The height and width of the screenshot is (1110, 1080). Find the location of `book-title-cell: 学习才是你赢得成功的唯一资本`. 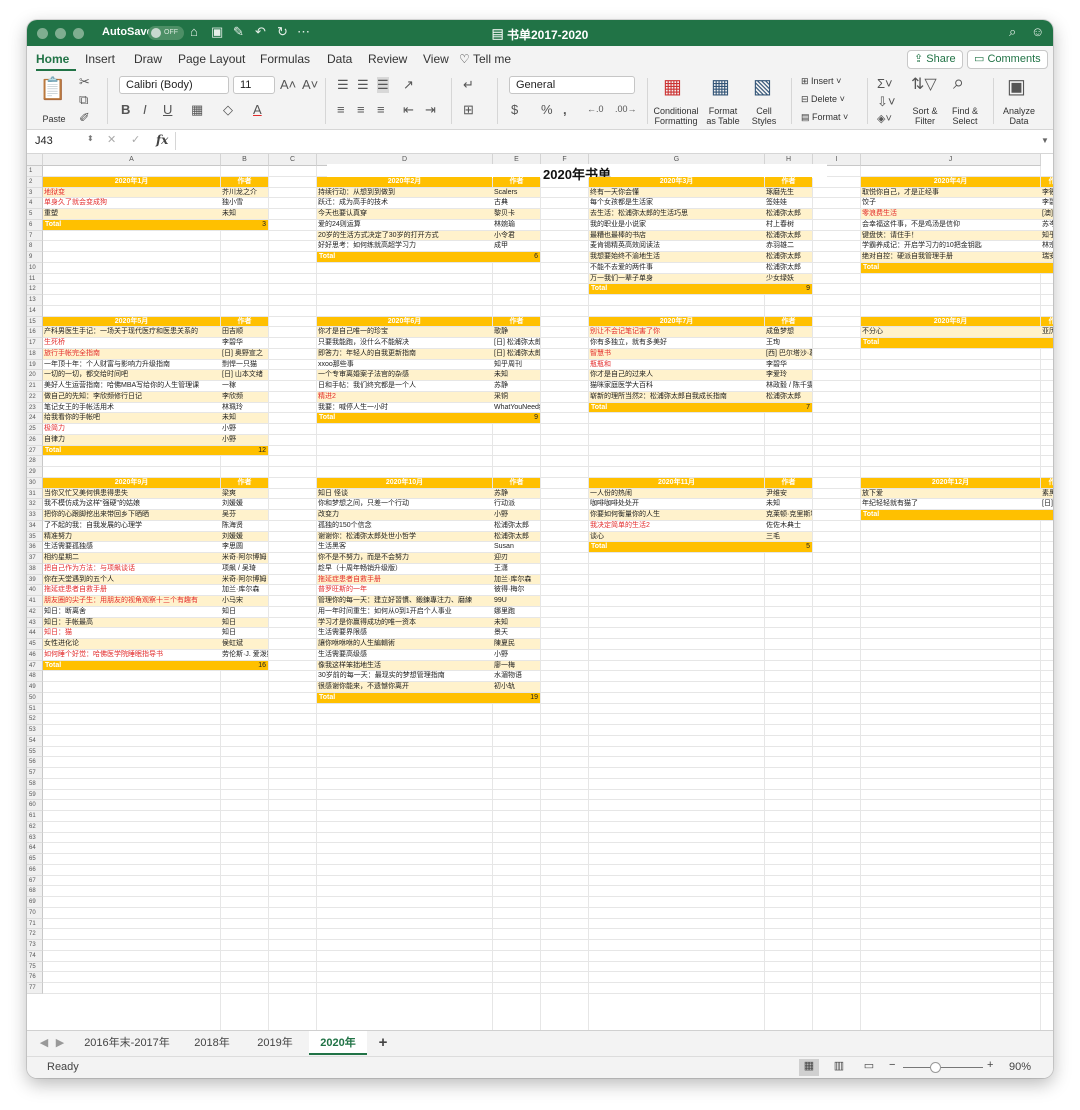

book-title-cell: 学习才是你赢得成功的唯一资本 is located at coordinates (404, 623).